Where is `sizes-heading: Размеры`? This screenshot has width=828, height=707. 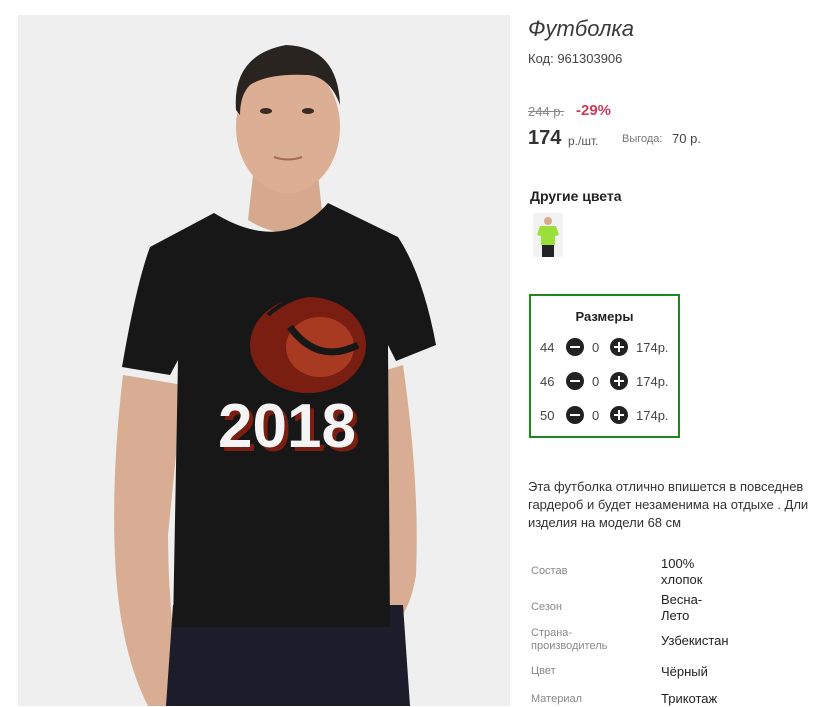
sizes-heading: Размеры is located at coordinates (604, 316).